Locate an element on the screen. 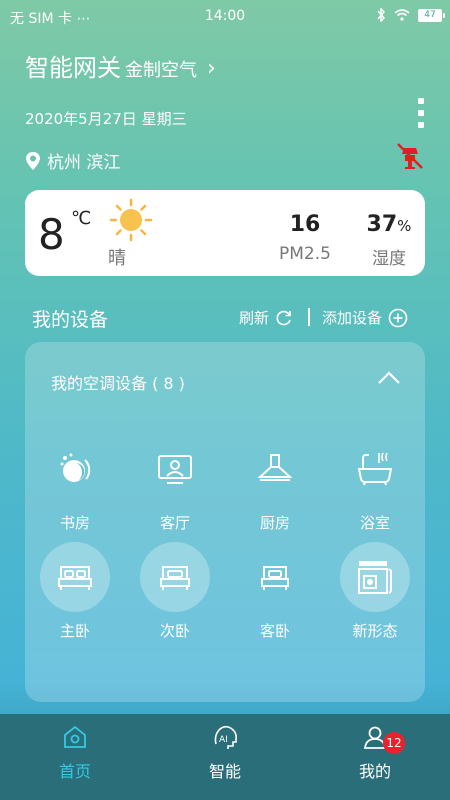 The width and height of the screenshot is (450, 800). device-offline-icon is located at coordinates (410, 156).